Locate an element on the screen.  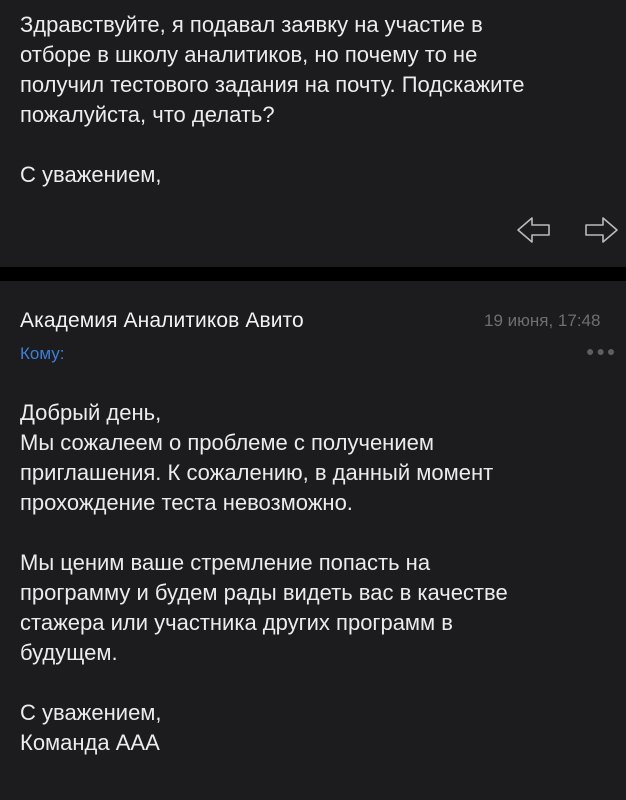
message-date: 19 июня, 17:48 is located at coordinates (542, 320).